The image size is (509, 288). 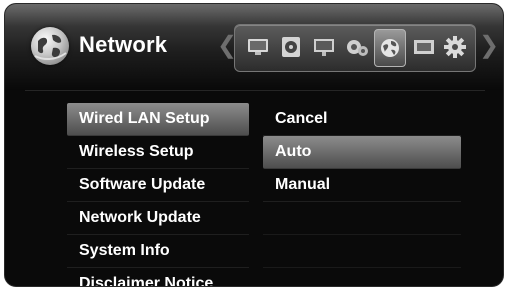 I want to click on gear-icon, so click(x=455, y=47).